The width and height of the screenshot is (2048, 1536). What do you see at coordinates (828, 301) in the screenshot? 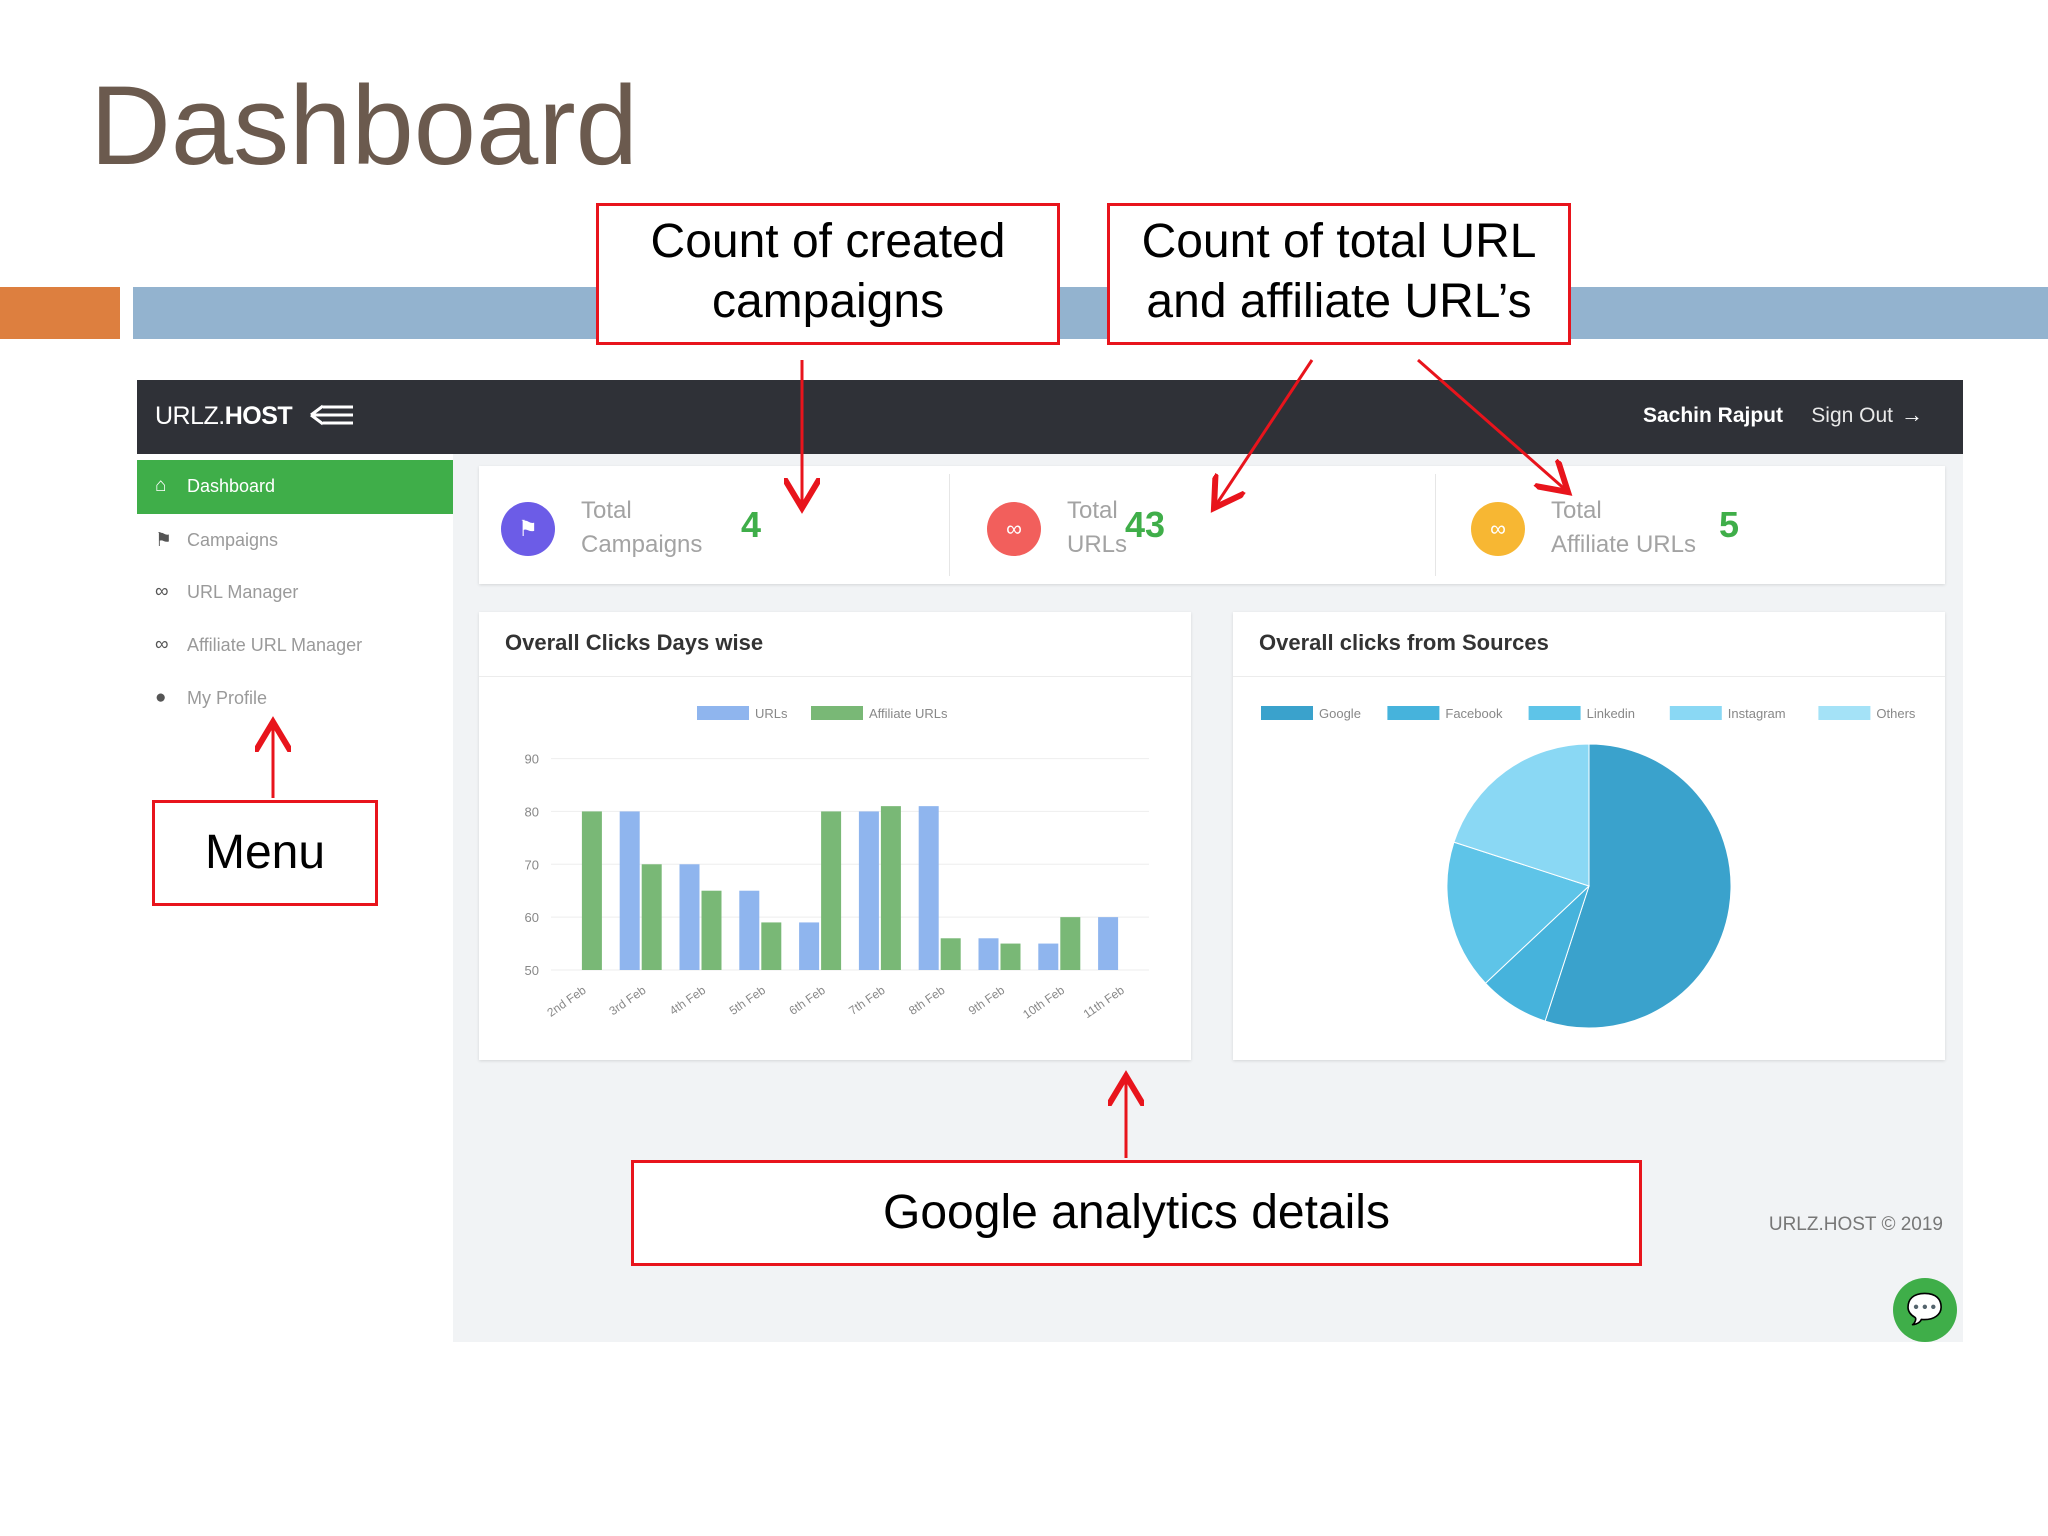
I see `annotation-text: campaigns` at bounding box center [828, 301].